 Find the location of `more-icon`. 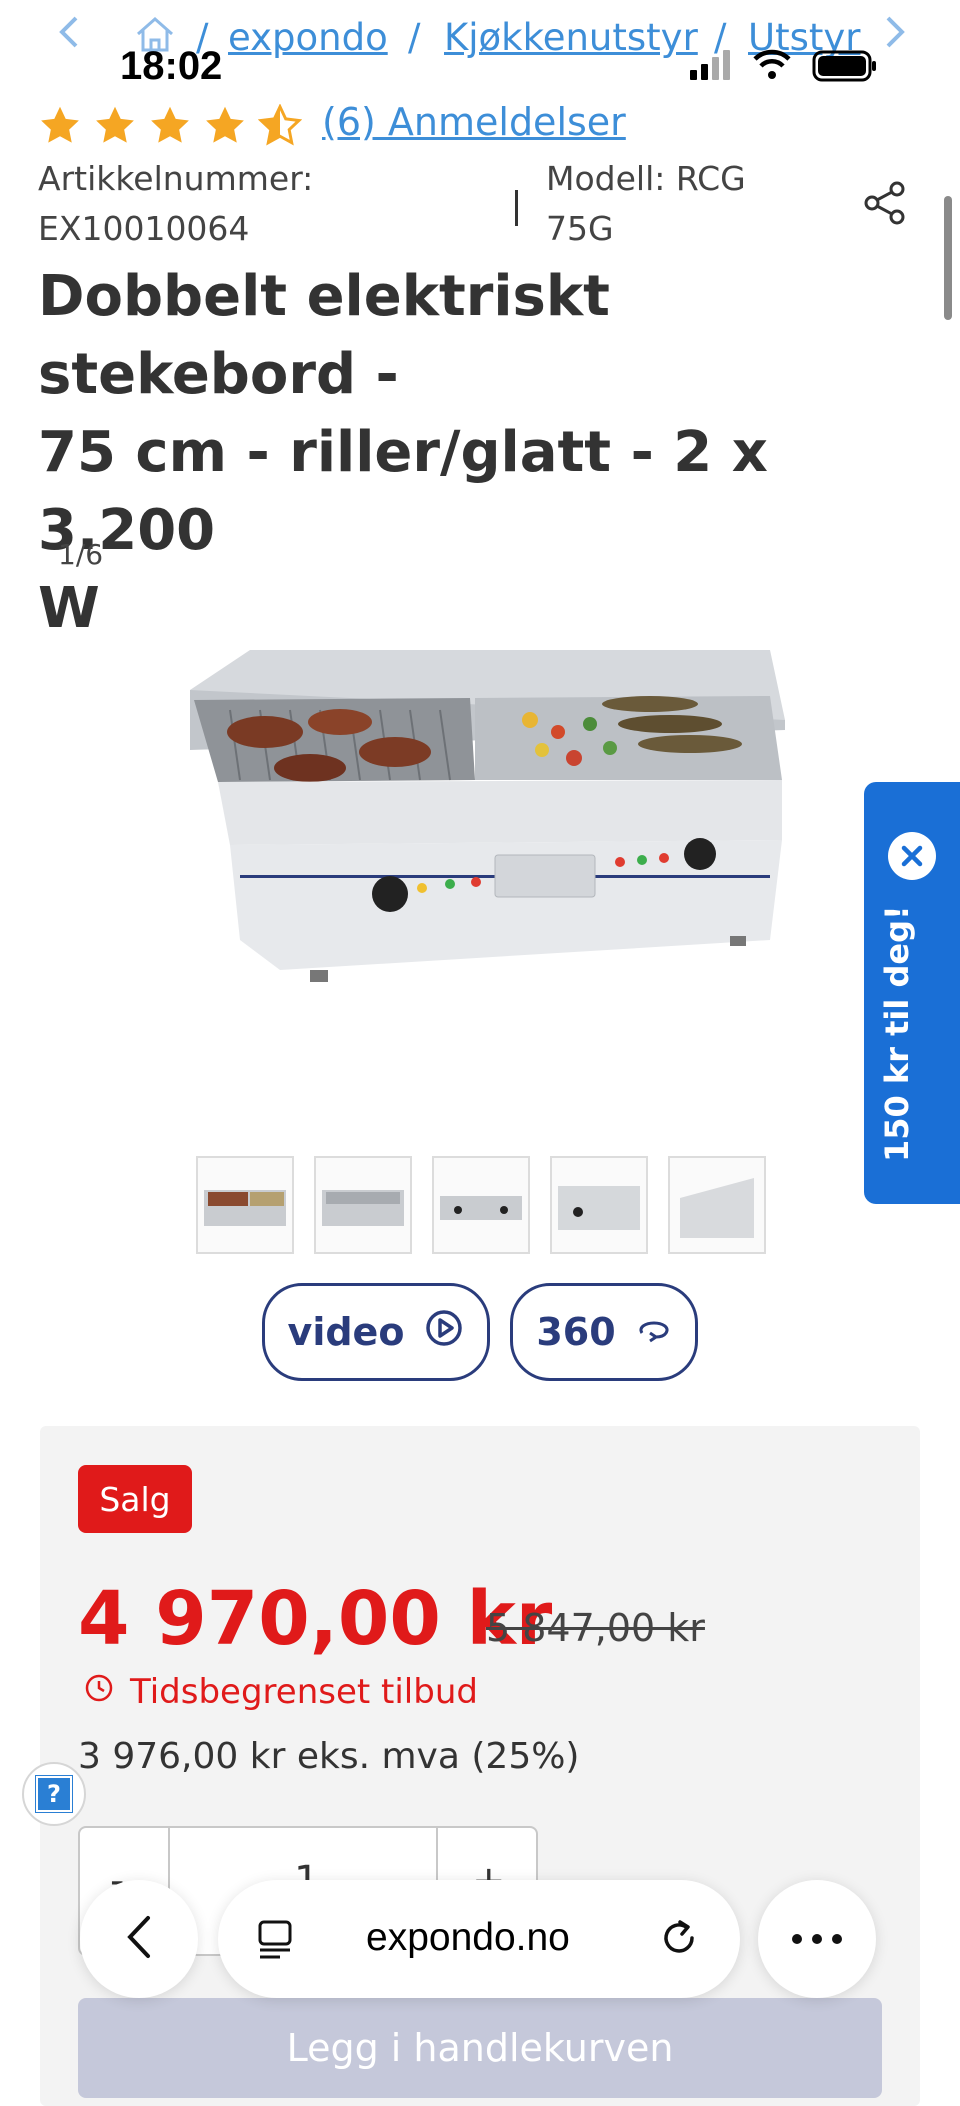

more-icon is located at coordinates (817, 1939).